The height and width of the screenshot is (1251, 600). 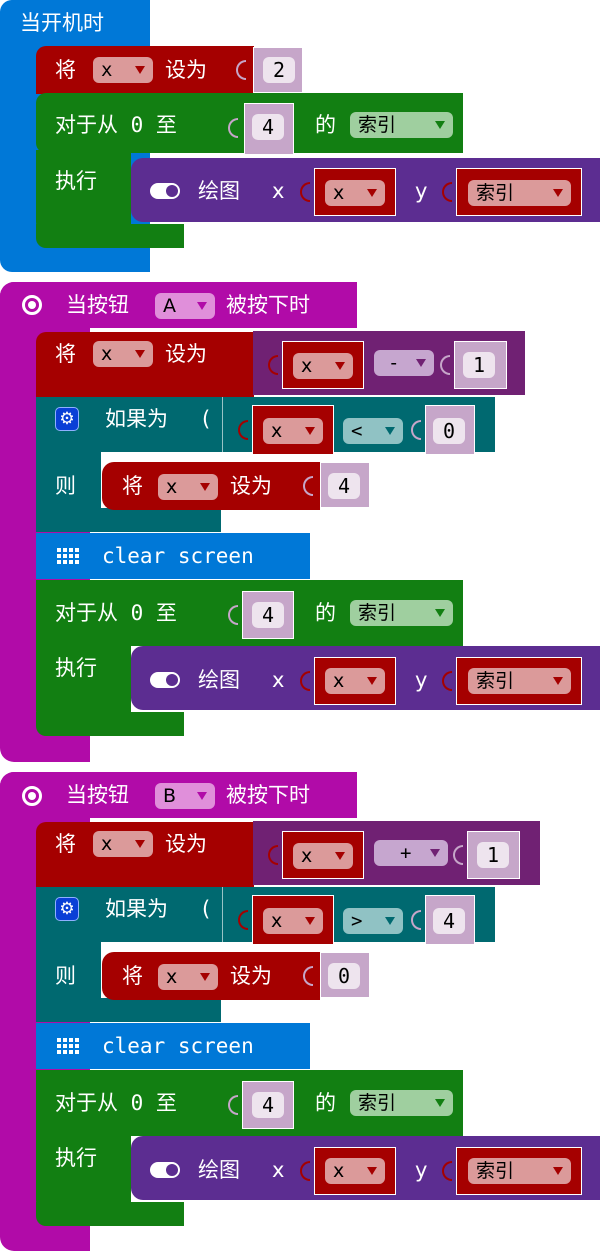 What do you see at coordinates (373, 921) in the screenshot?
I see `compare-dropdown: >` at bounding box center [373, 921].